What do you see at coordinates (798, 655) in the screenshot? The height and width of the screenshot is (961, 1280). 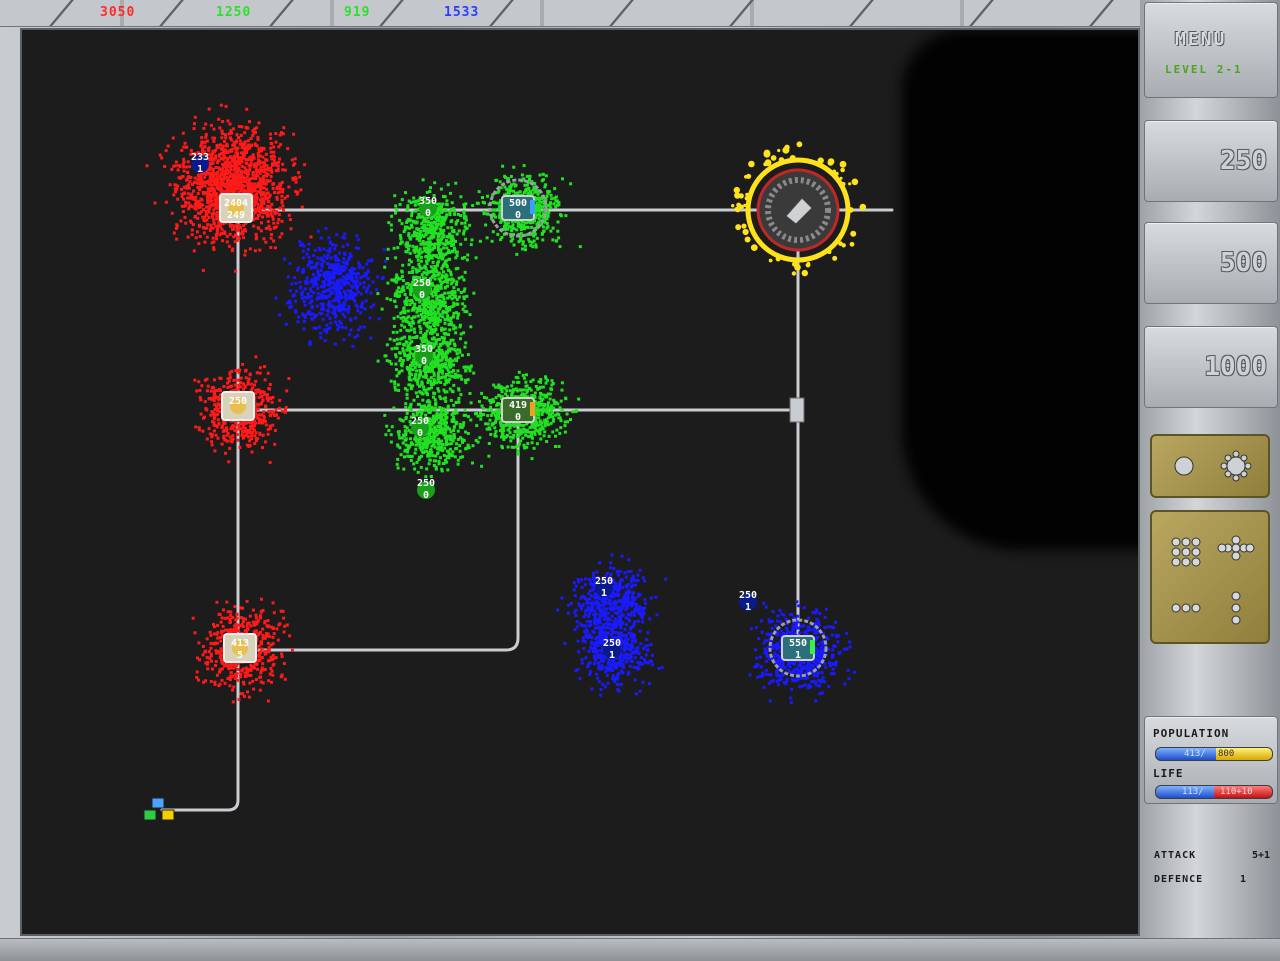 I see `blue-base-level: 1` at bounding box center [798, 655].